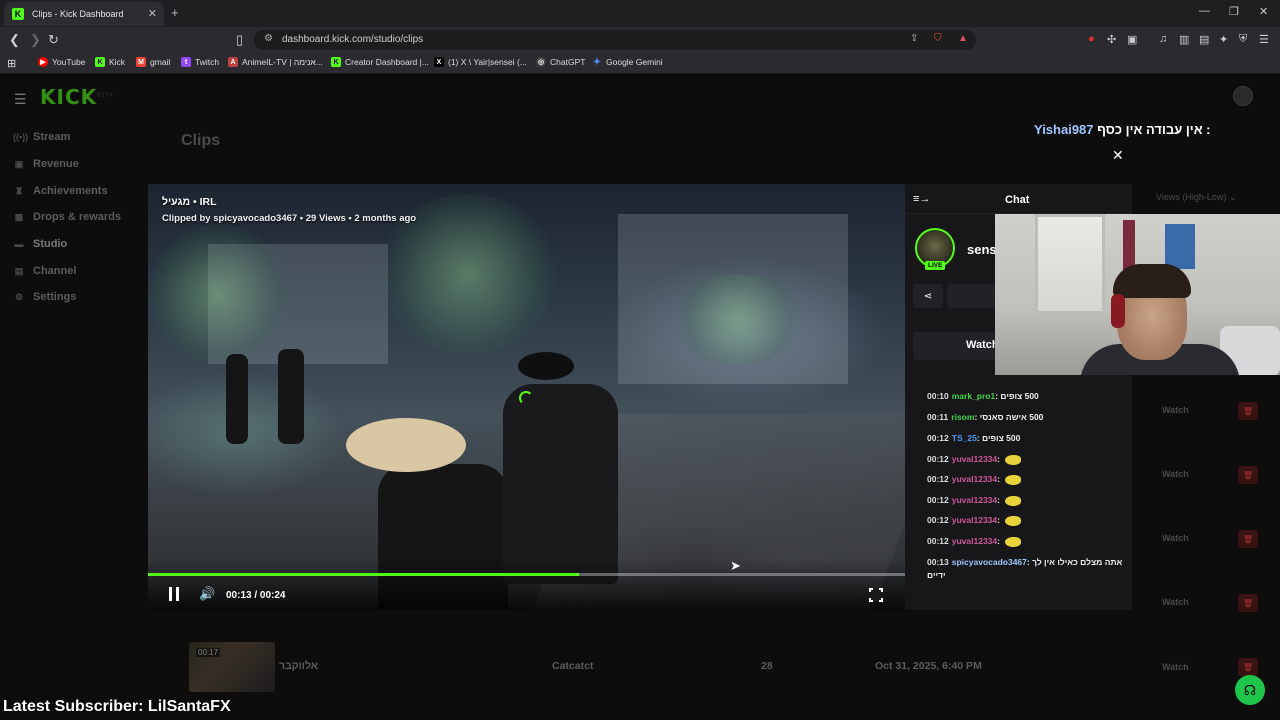 This screenshot has width=1280, height=720. Describe the element at coordinates (963, 38) in the screenshot. I see `brave-rewards-icon: ▲` at that location.